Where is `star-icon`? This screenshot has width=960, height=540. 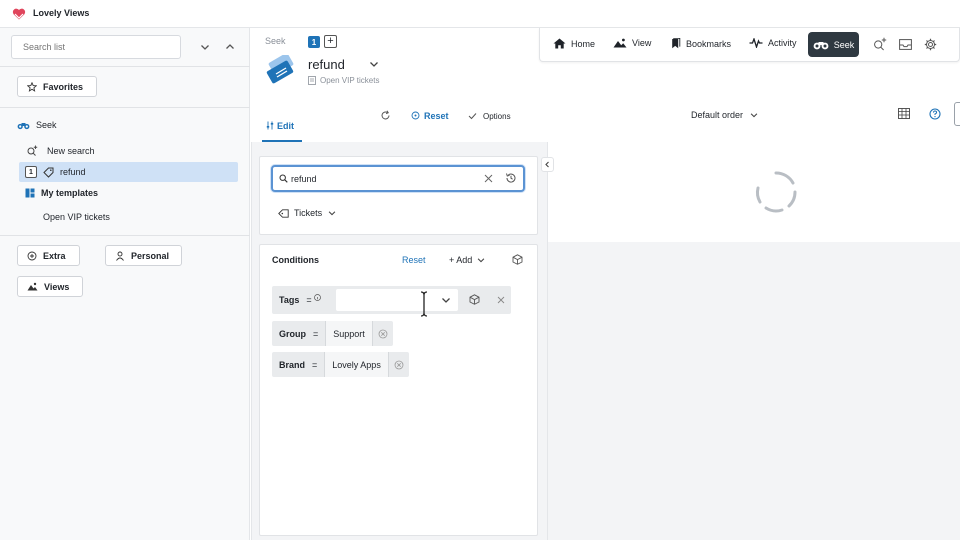
star-icon is located at coordinates (32, 86).